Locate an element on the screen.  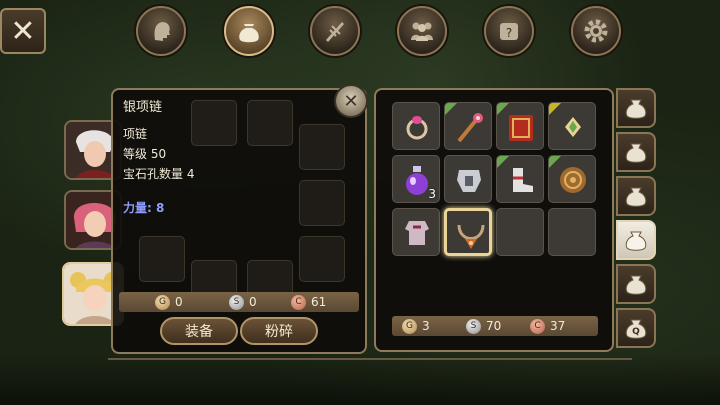
close-button: ✕ is located at coordinates (23, 31).